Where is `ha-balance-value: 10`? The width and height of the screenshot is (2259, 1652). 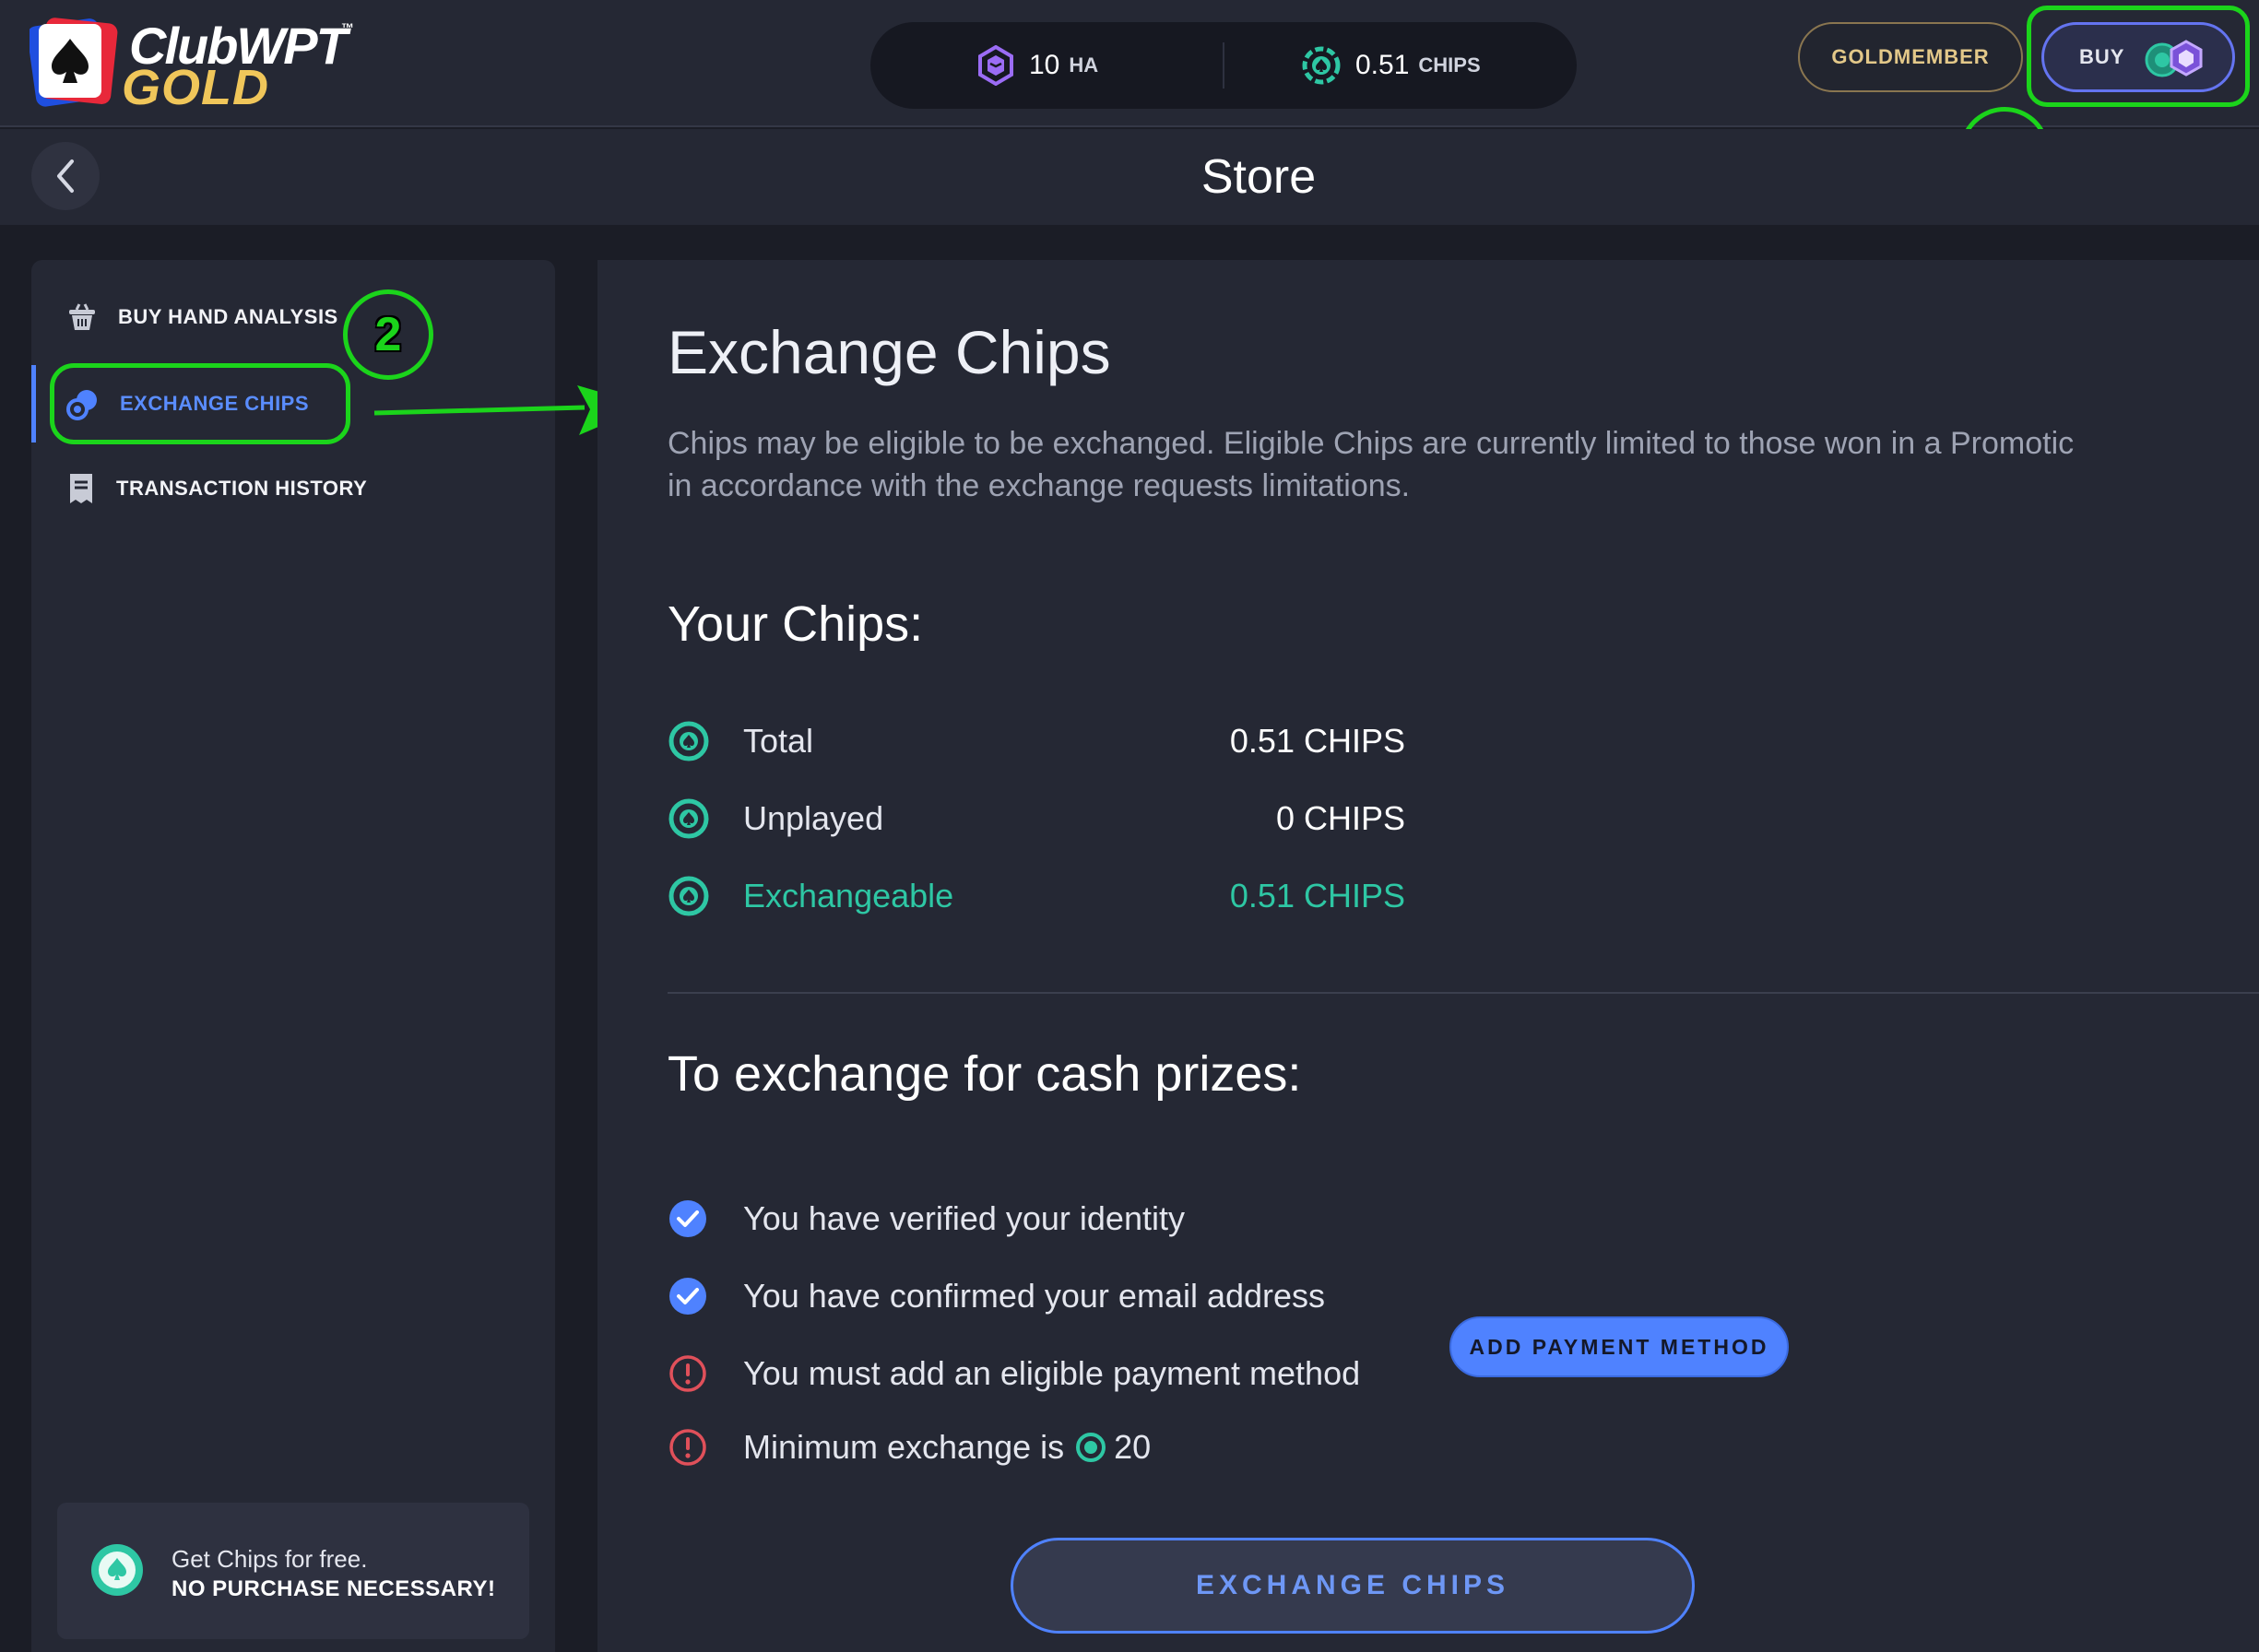
ha-balance-value: 10 is located at coordinates (1044, 65).